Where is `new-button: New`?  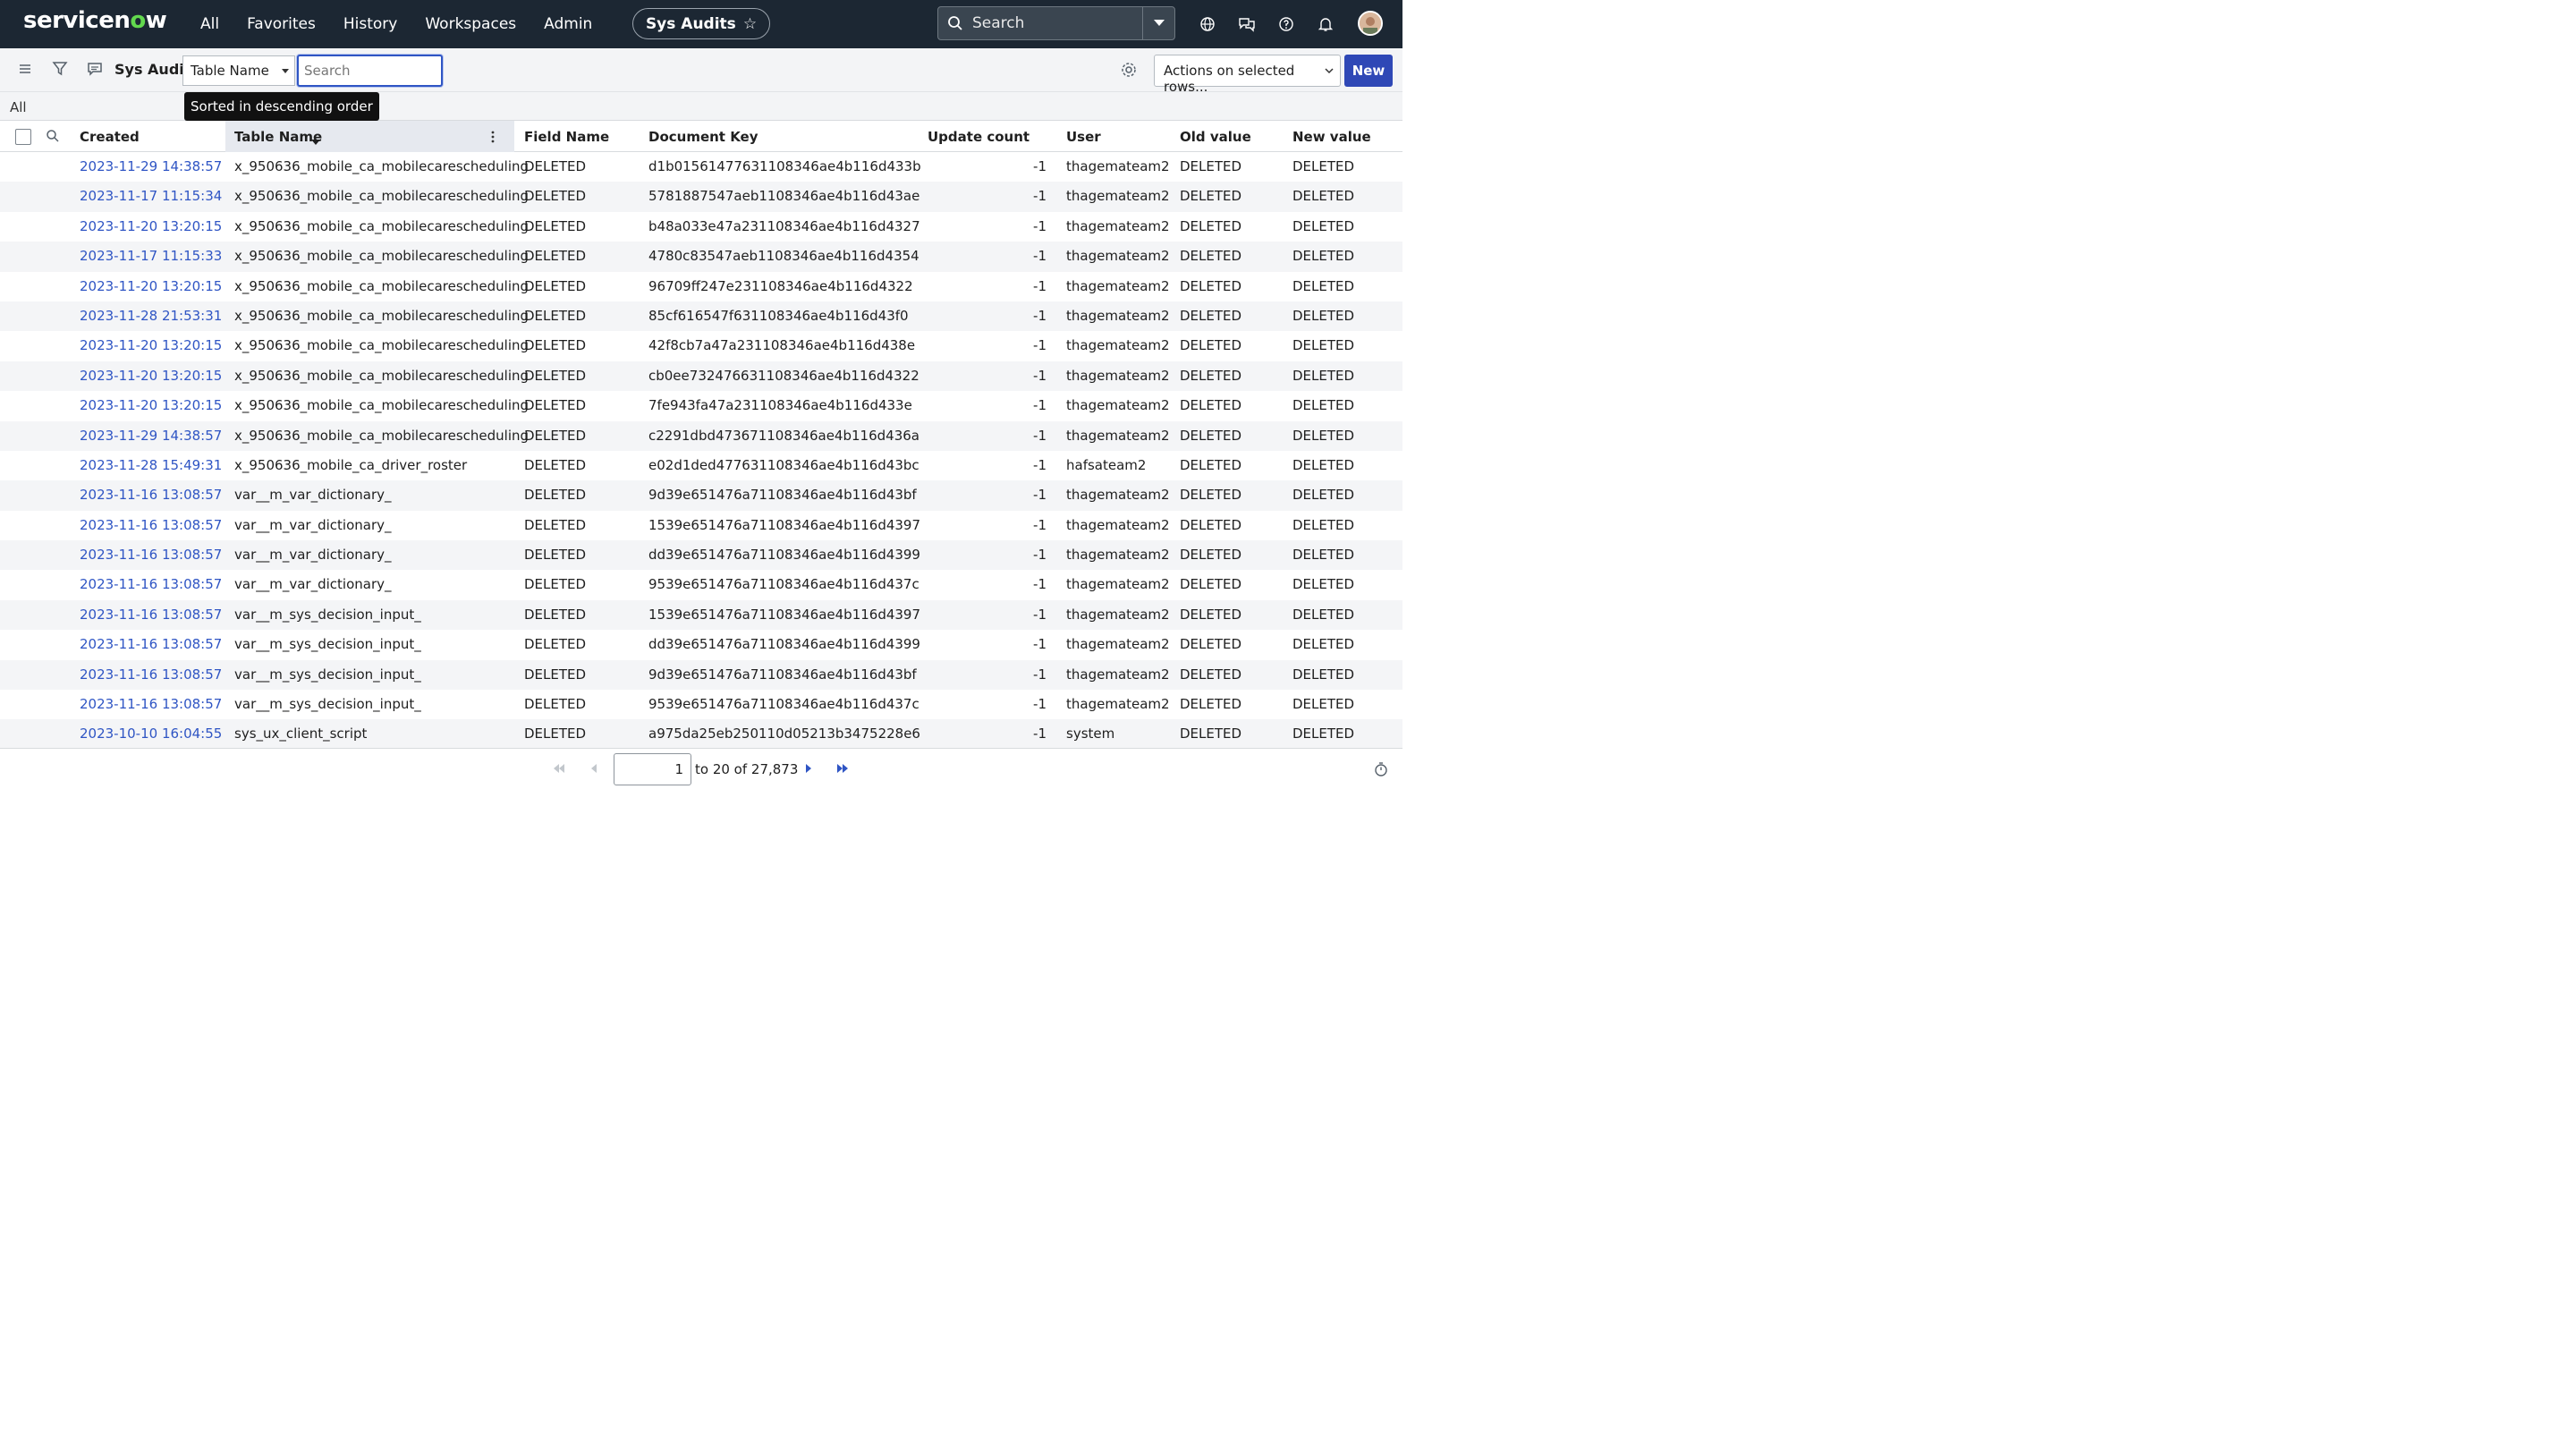 new-button: New is located at coordinates (1368, 71).